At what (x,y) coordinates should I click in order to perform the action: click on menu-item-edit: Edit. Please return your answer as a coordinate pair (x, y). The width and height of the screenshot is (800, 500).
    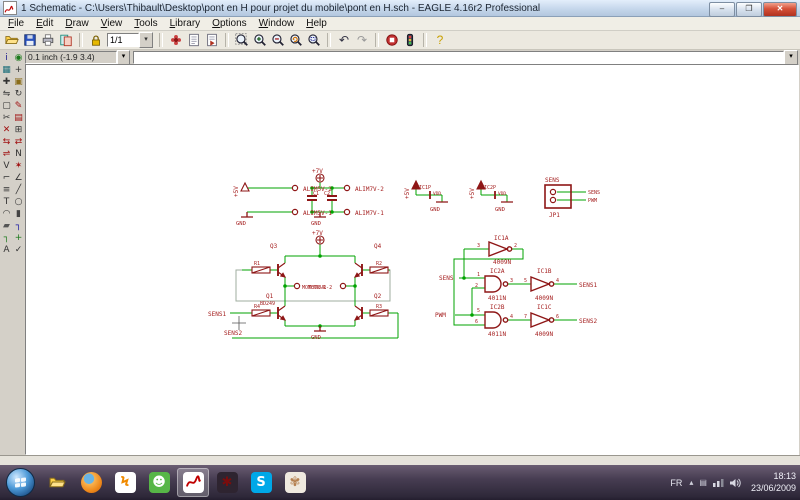
    Looking at the image, I should click on (44, 23).